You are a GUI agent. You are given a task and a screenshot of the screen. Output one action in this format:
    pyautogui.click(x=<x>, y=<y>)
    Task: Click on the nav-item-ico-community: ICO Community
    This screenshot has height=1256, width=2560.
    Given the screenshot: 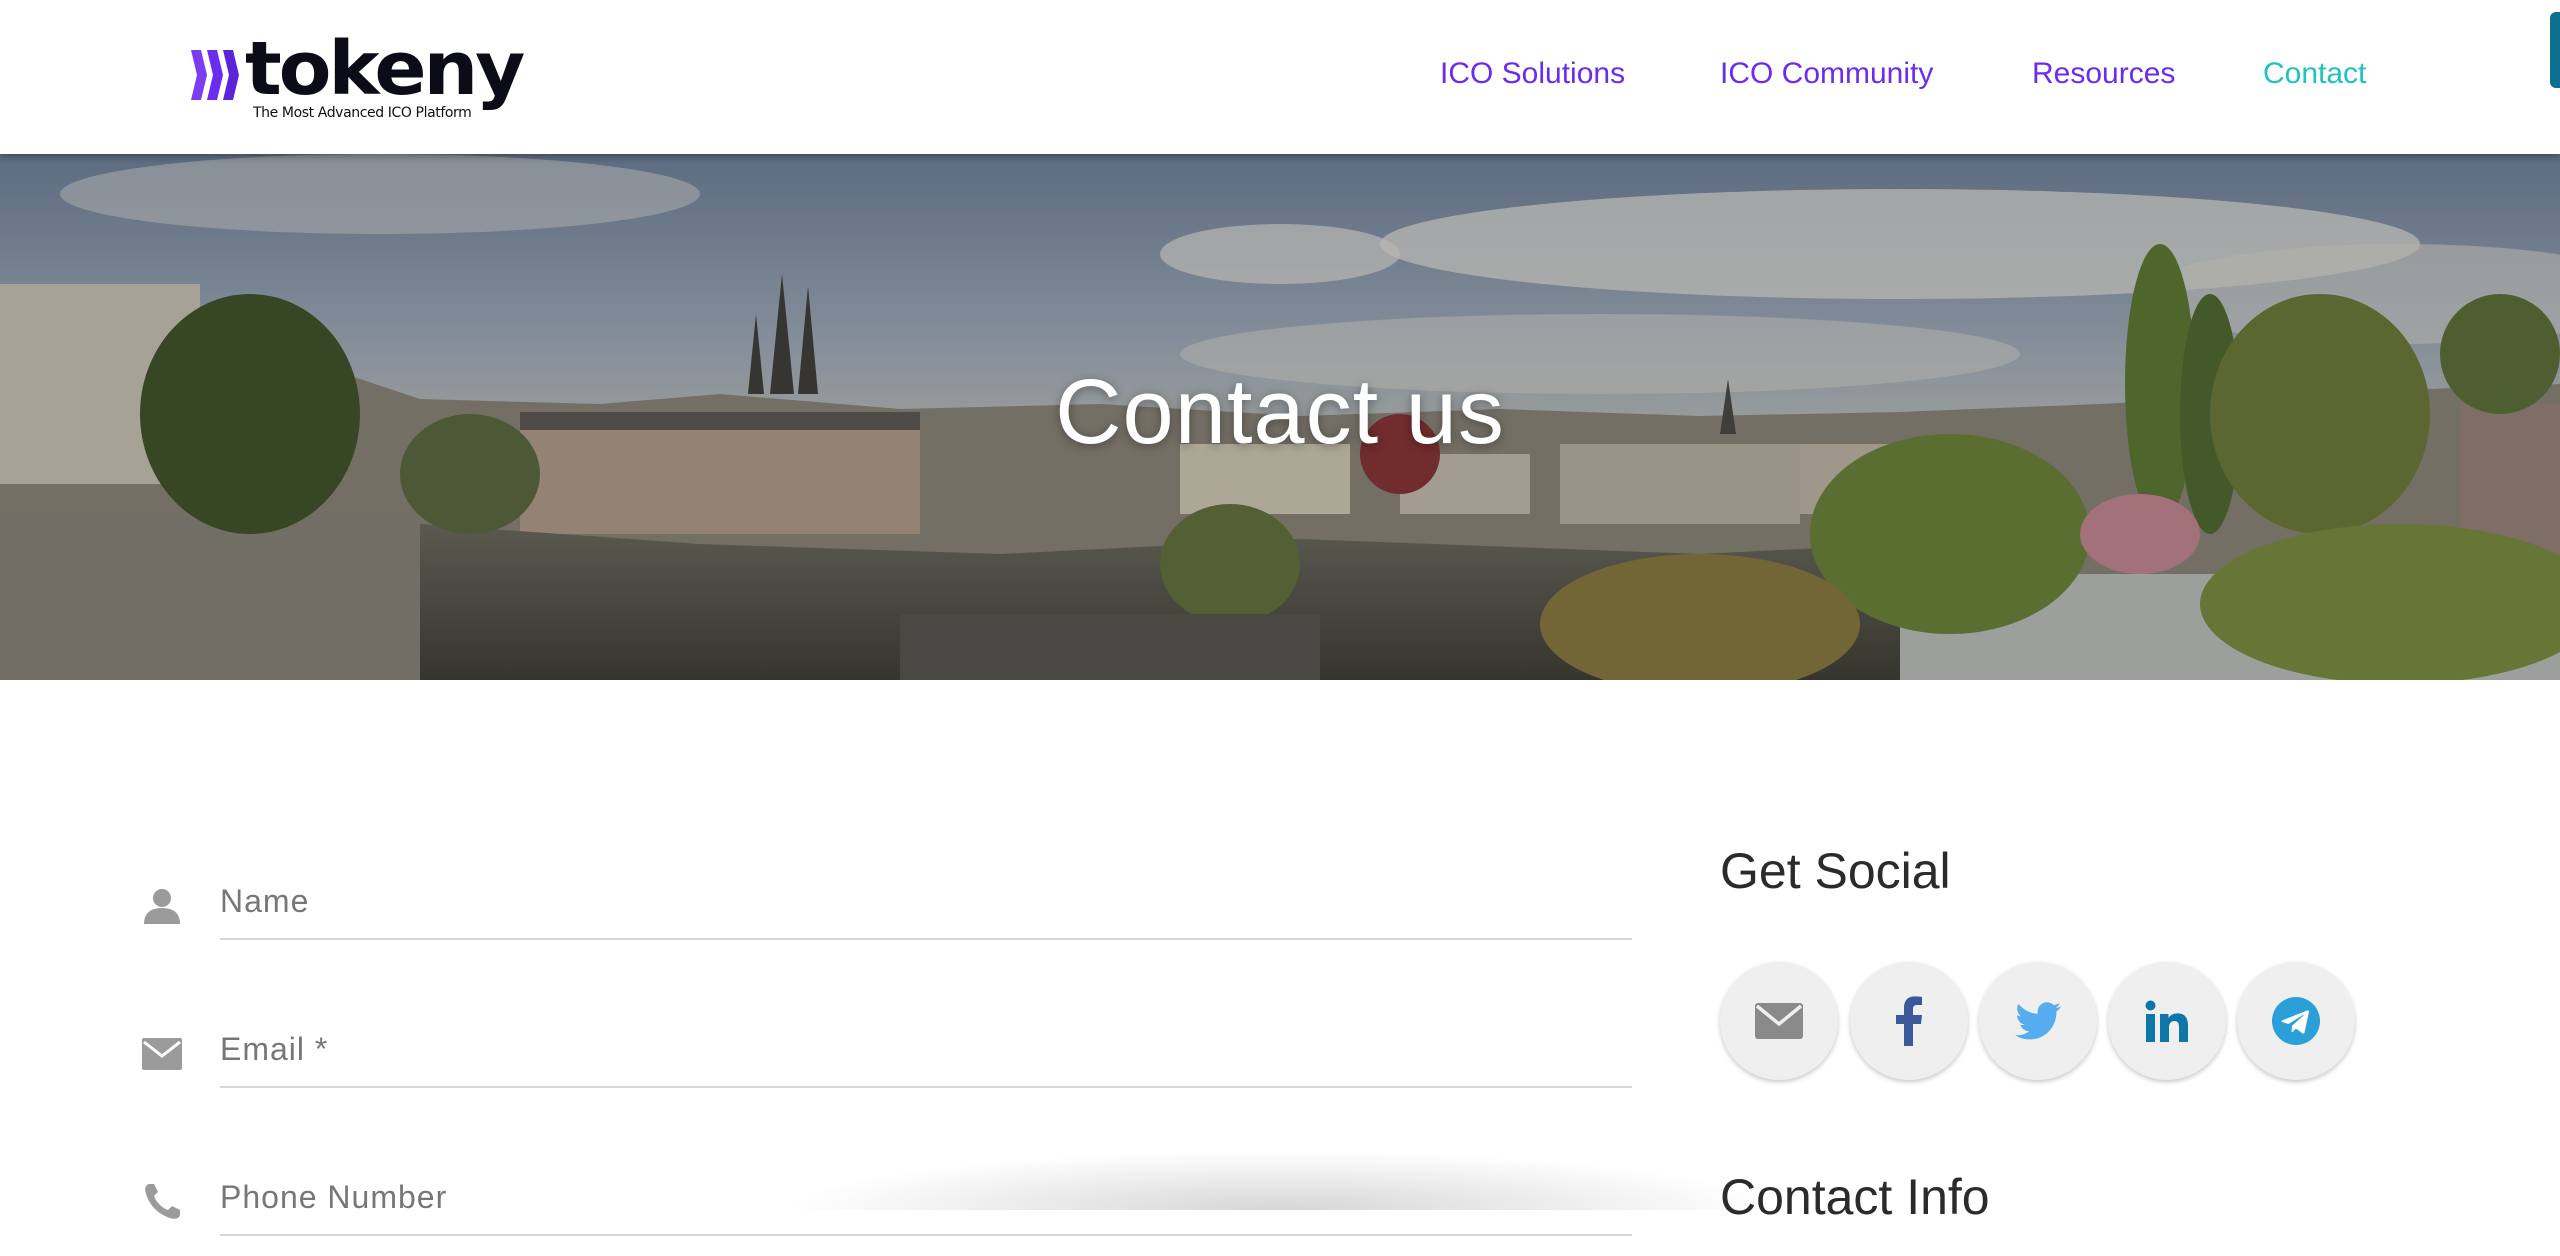 What is the action you would take?
    pyautogui.click(x=1826, y=74)
    